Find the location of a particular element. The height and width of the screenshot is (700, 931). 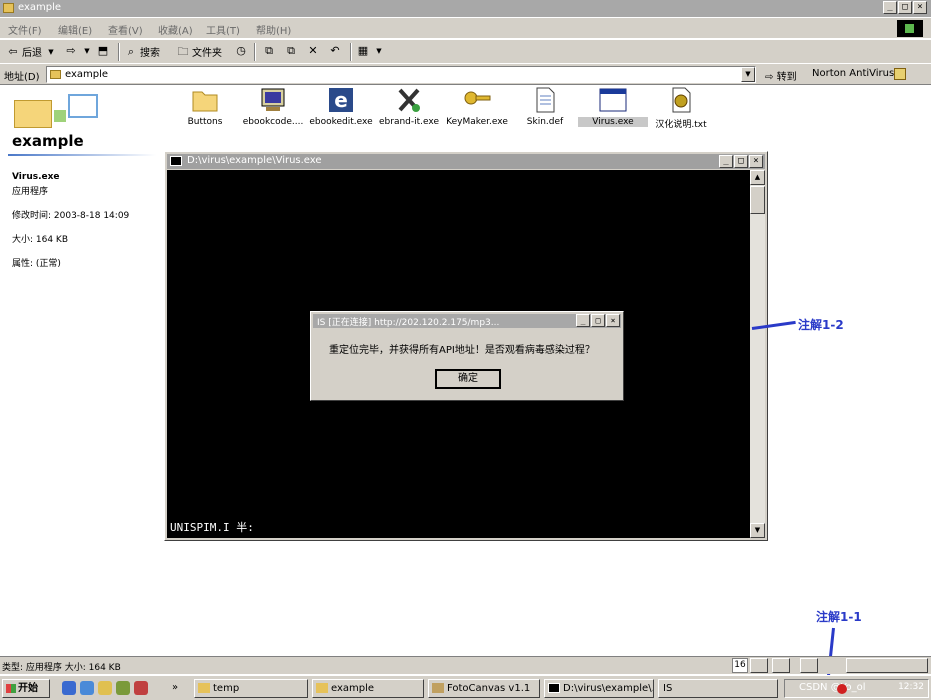

folders-icon: 🗀 is located at coordinates (183, 51).